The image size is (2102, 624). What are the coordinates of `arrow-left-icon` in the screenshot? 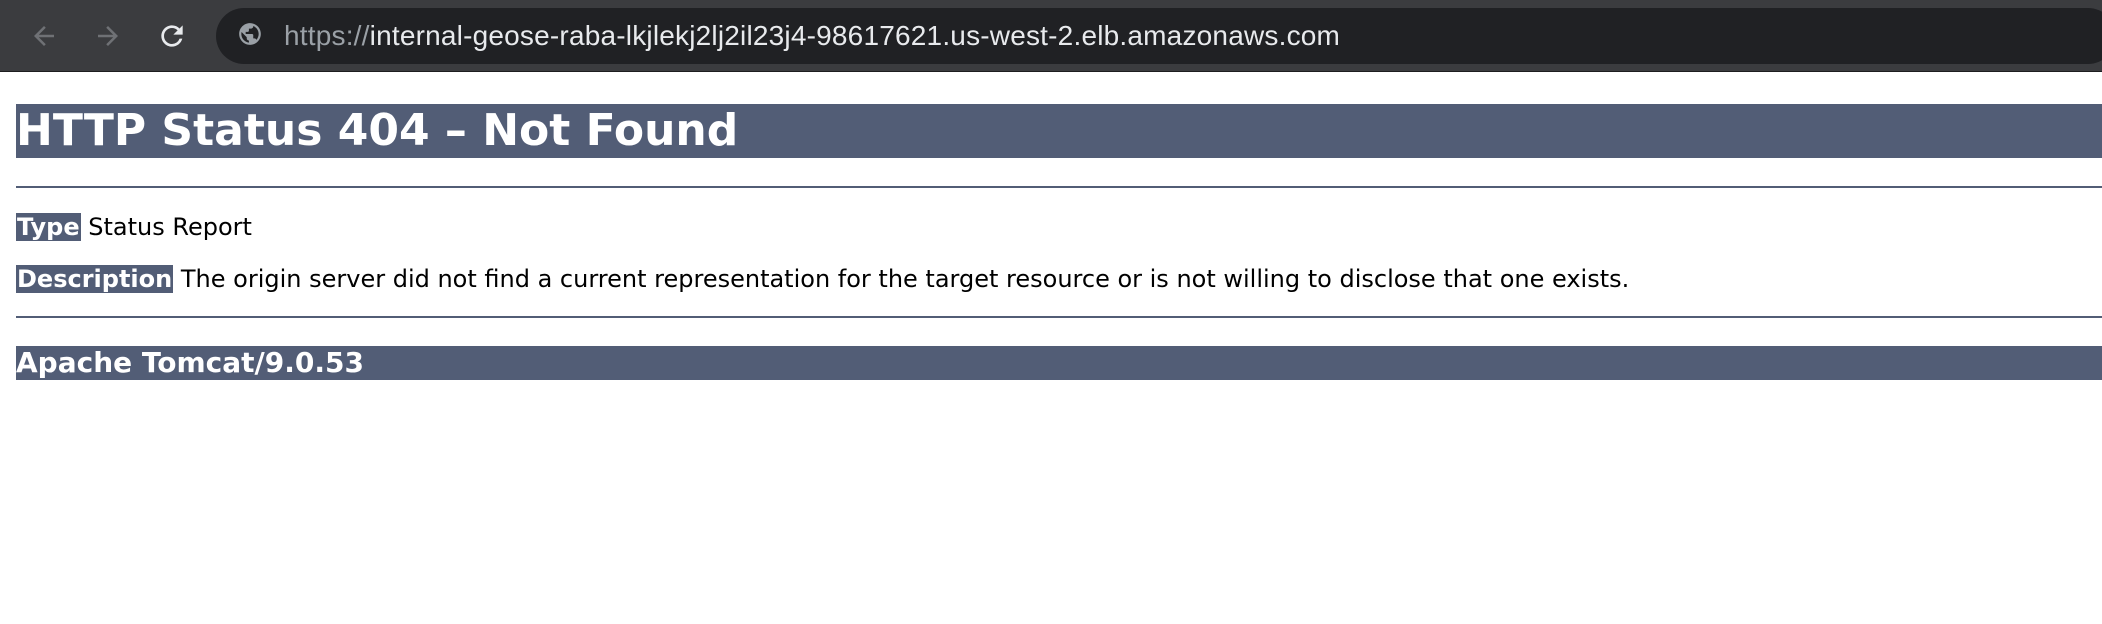 It's located at (44, 36).